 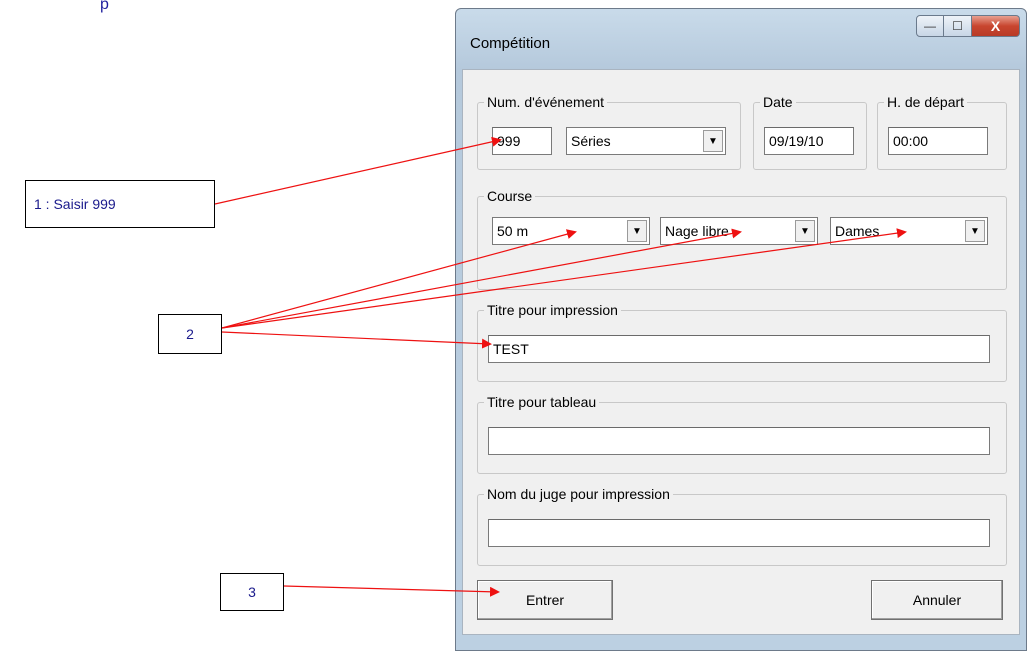 I want to click on arrow-step-2-title, so click(x=356, y=340).